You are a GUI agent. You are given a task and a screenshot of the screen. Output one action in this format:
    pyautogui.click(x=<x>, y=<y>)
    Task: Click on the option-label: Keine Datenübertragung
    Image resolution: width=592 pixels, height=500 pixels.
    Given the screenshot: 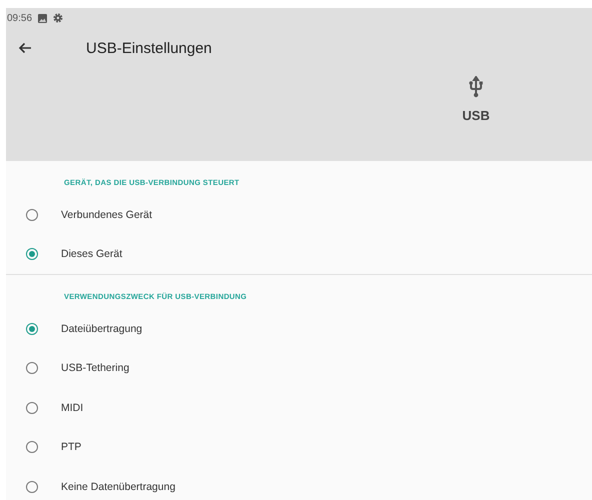 What is the action you would take?
    pyautogui.click(x=118, y=486)
    